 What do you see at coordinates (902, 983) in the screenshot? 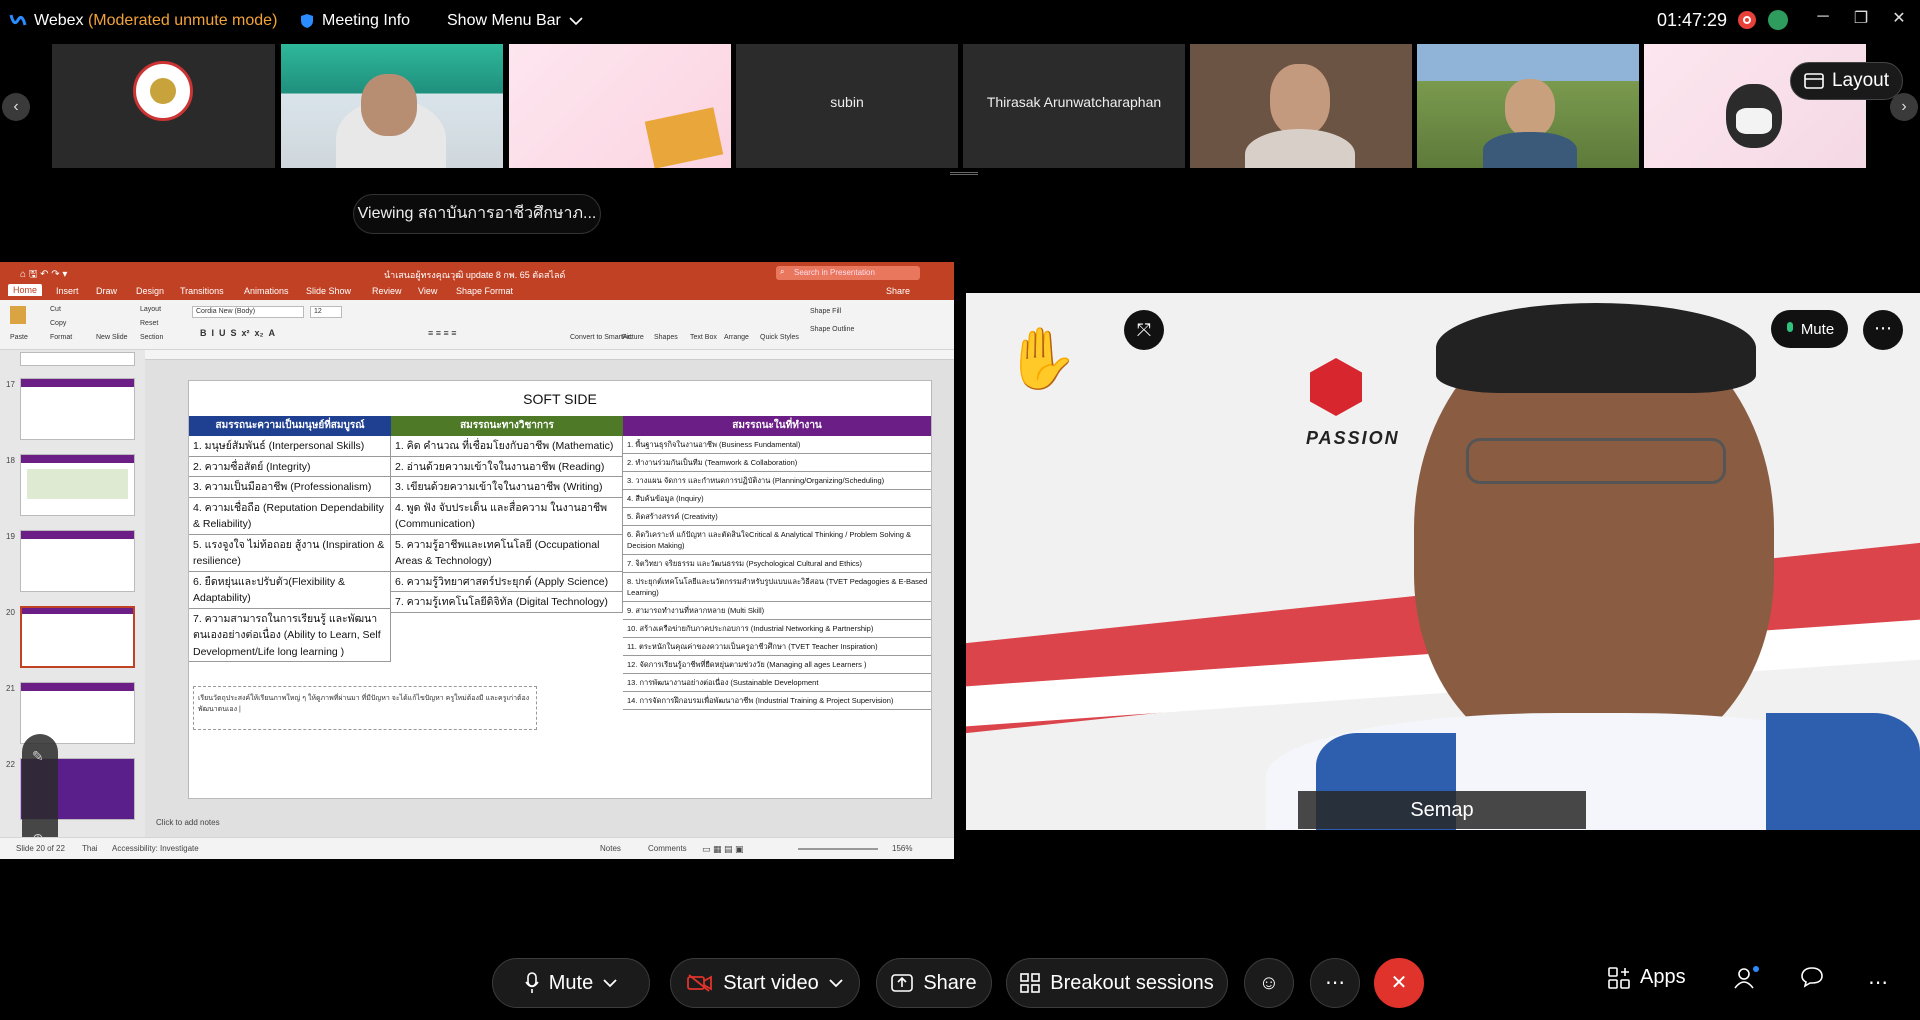
I see `share-icon` at bounding box center [902, 983].